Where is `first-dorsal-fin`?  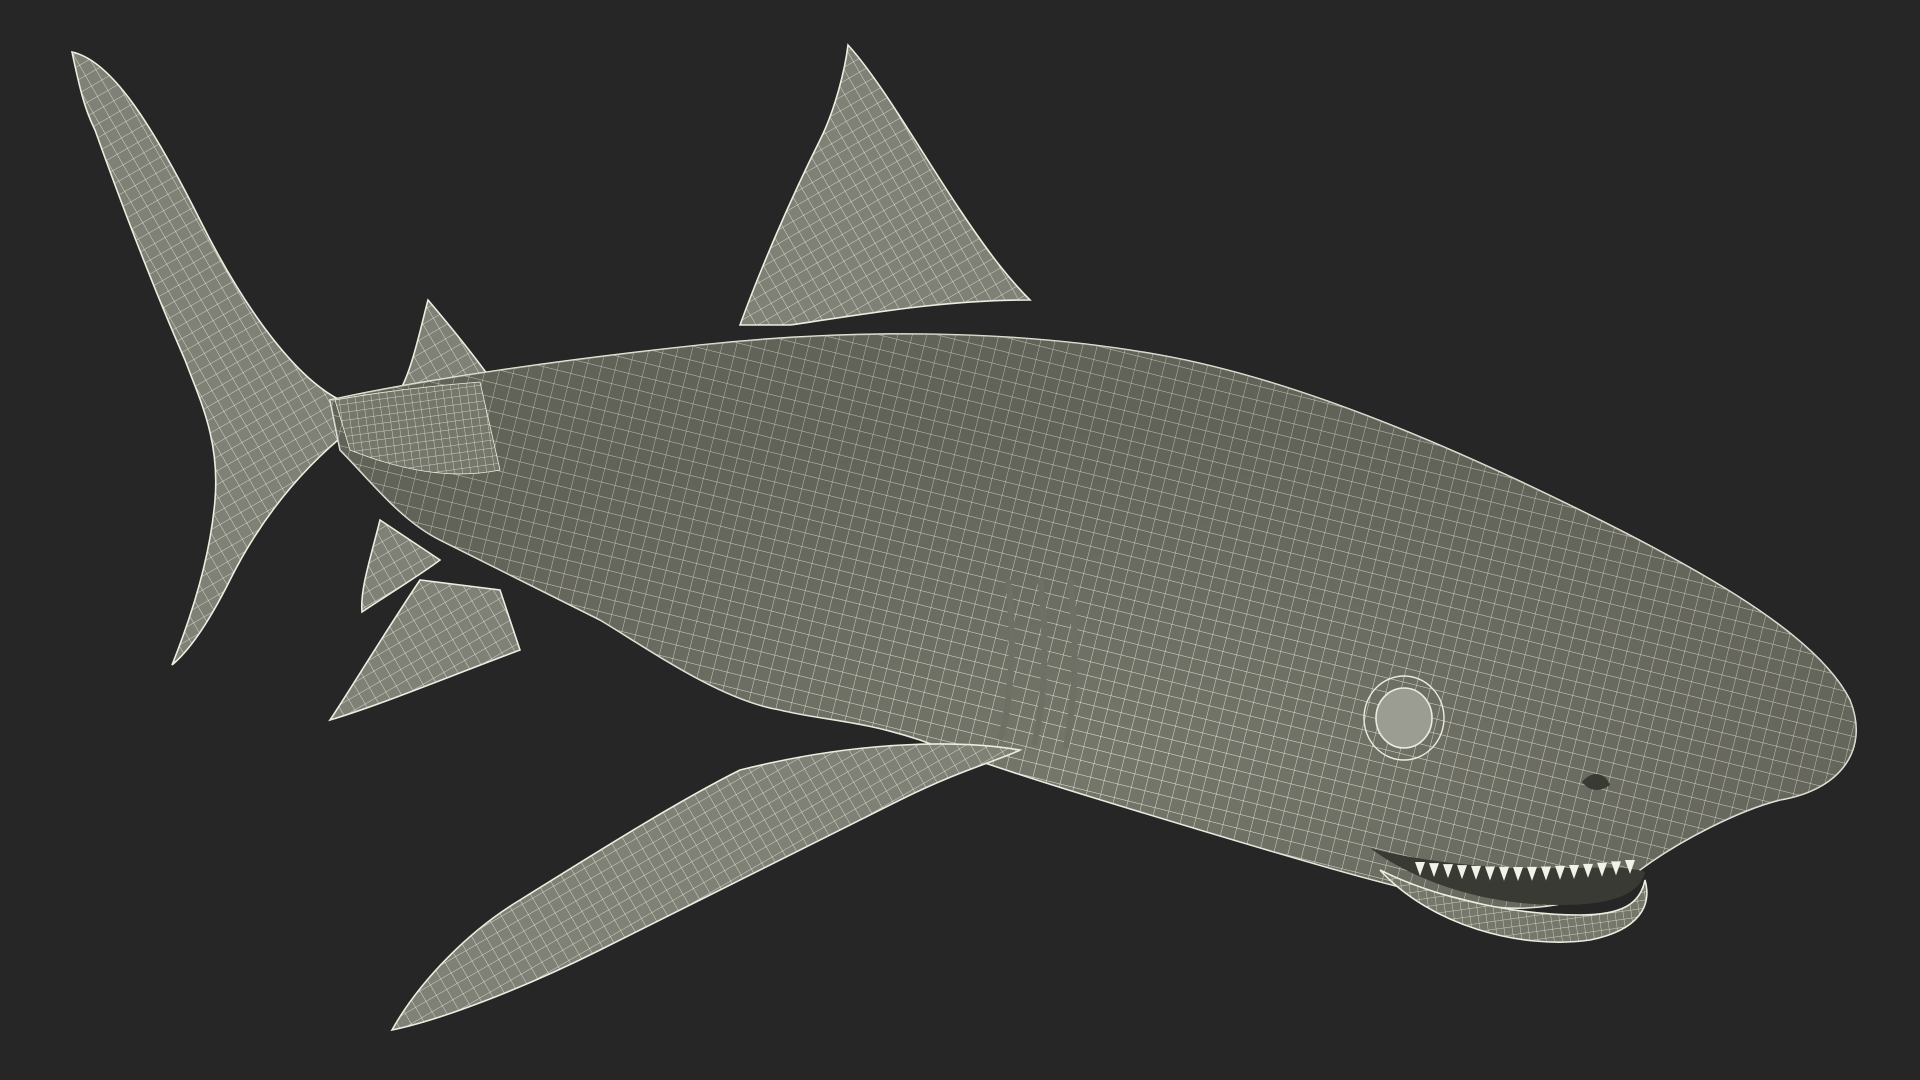 first-dorsal-fin is located at coordinates (885, 184).